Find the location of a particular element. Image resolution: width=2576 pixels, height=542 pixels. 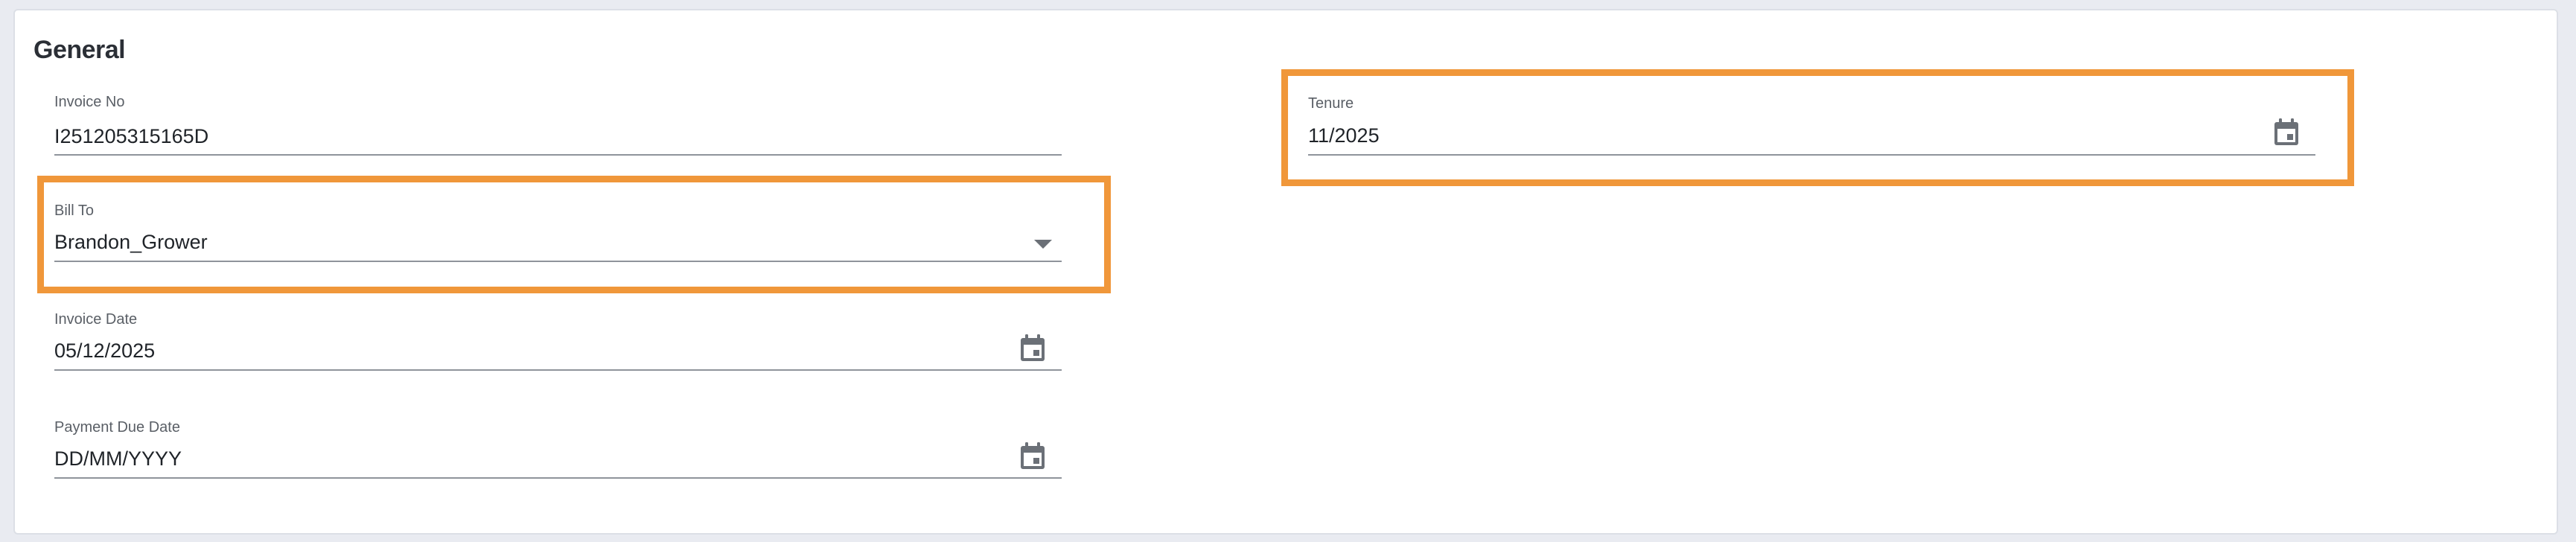

payment-due-date-placeholder: DD/MM/YYYY is located at coordinates (118, 459).